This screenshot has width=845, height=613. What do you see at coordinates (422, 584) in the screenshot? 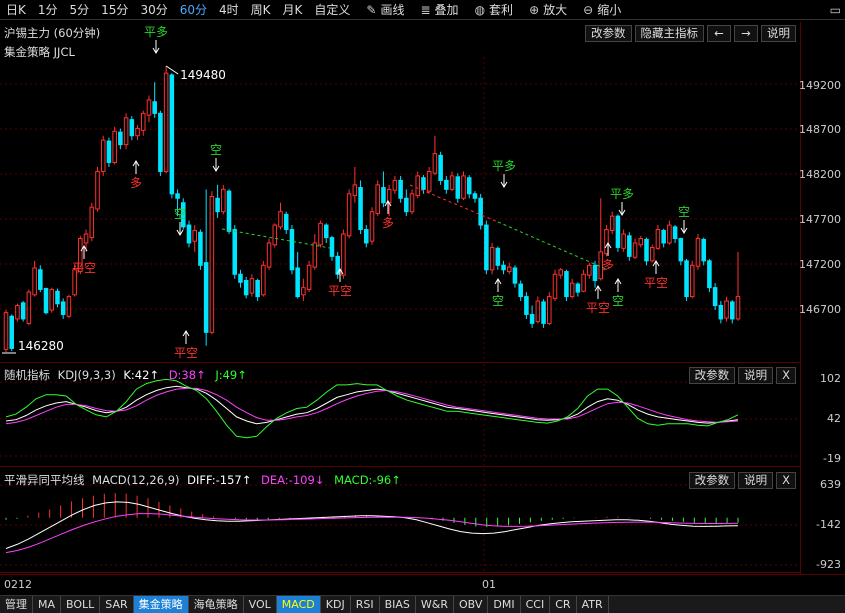
I see `time-axis: 0212 01` at bounding box center [422, 584].